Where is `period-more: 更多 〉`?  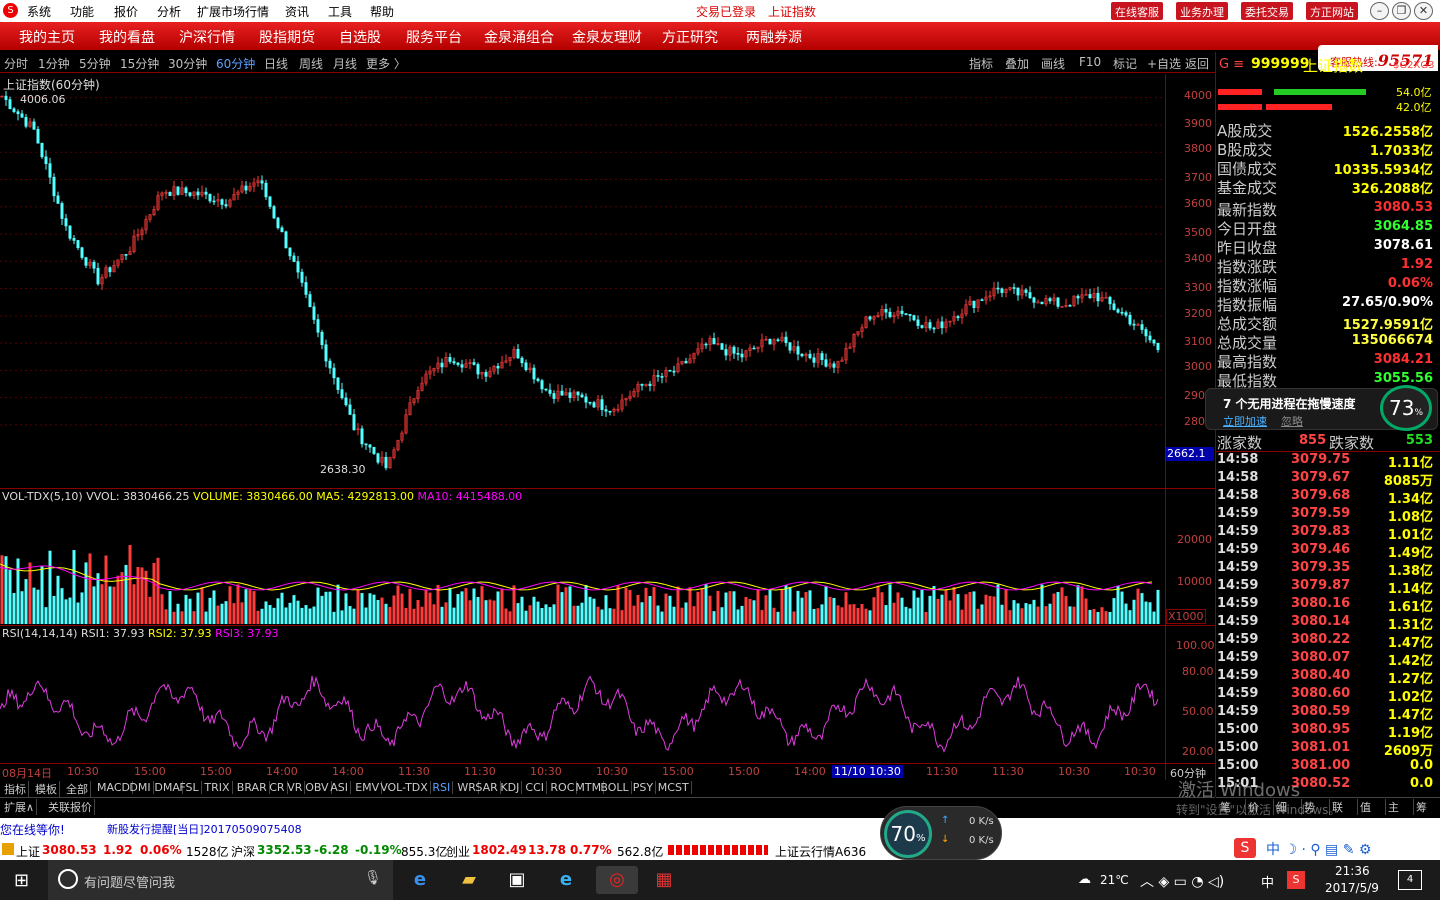 period-more: 更多 〉 is located at coordinates (386, 63).